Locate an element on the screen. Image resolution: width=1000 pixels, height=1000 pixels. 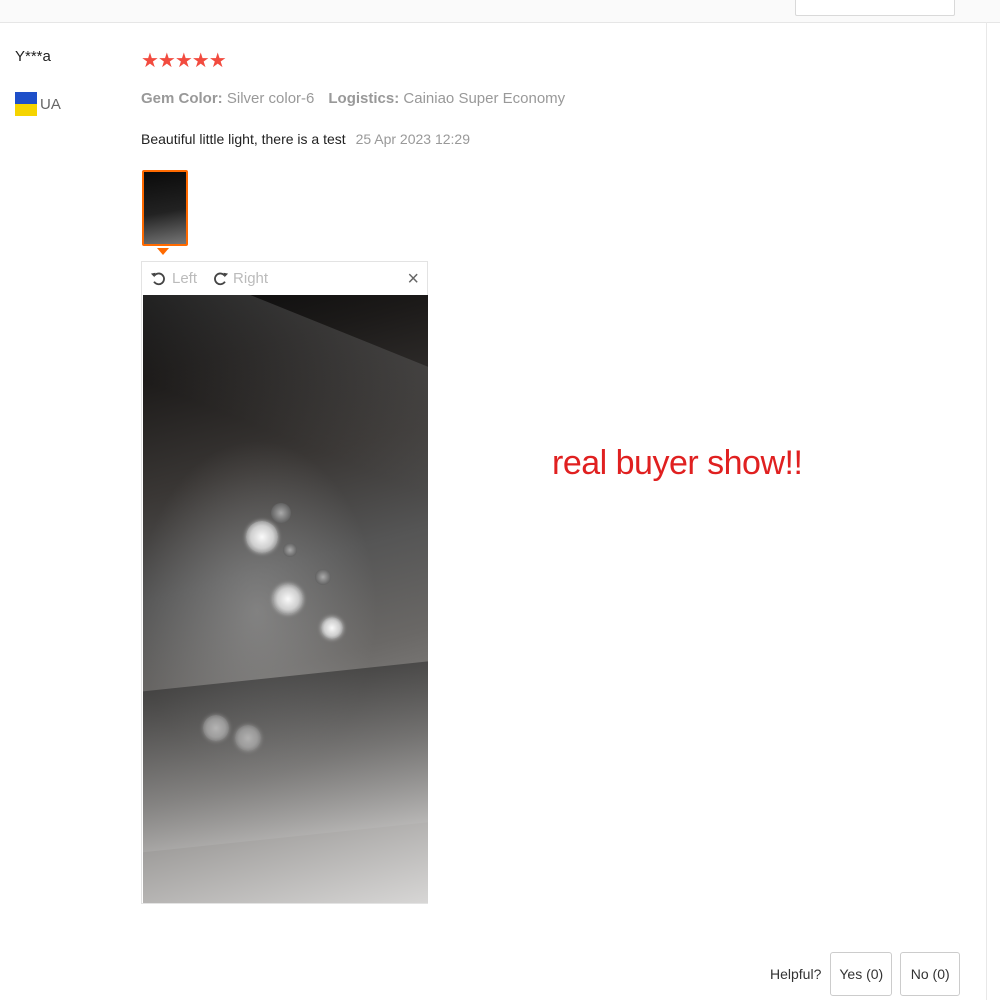
attribute-gem-color: Gem Color: Silver color-6 is located at coordinates (227, 98).